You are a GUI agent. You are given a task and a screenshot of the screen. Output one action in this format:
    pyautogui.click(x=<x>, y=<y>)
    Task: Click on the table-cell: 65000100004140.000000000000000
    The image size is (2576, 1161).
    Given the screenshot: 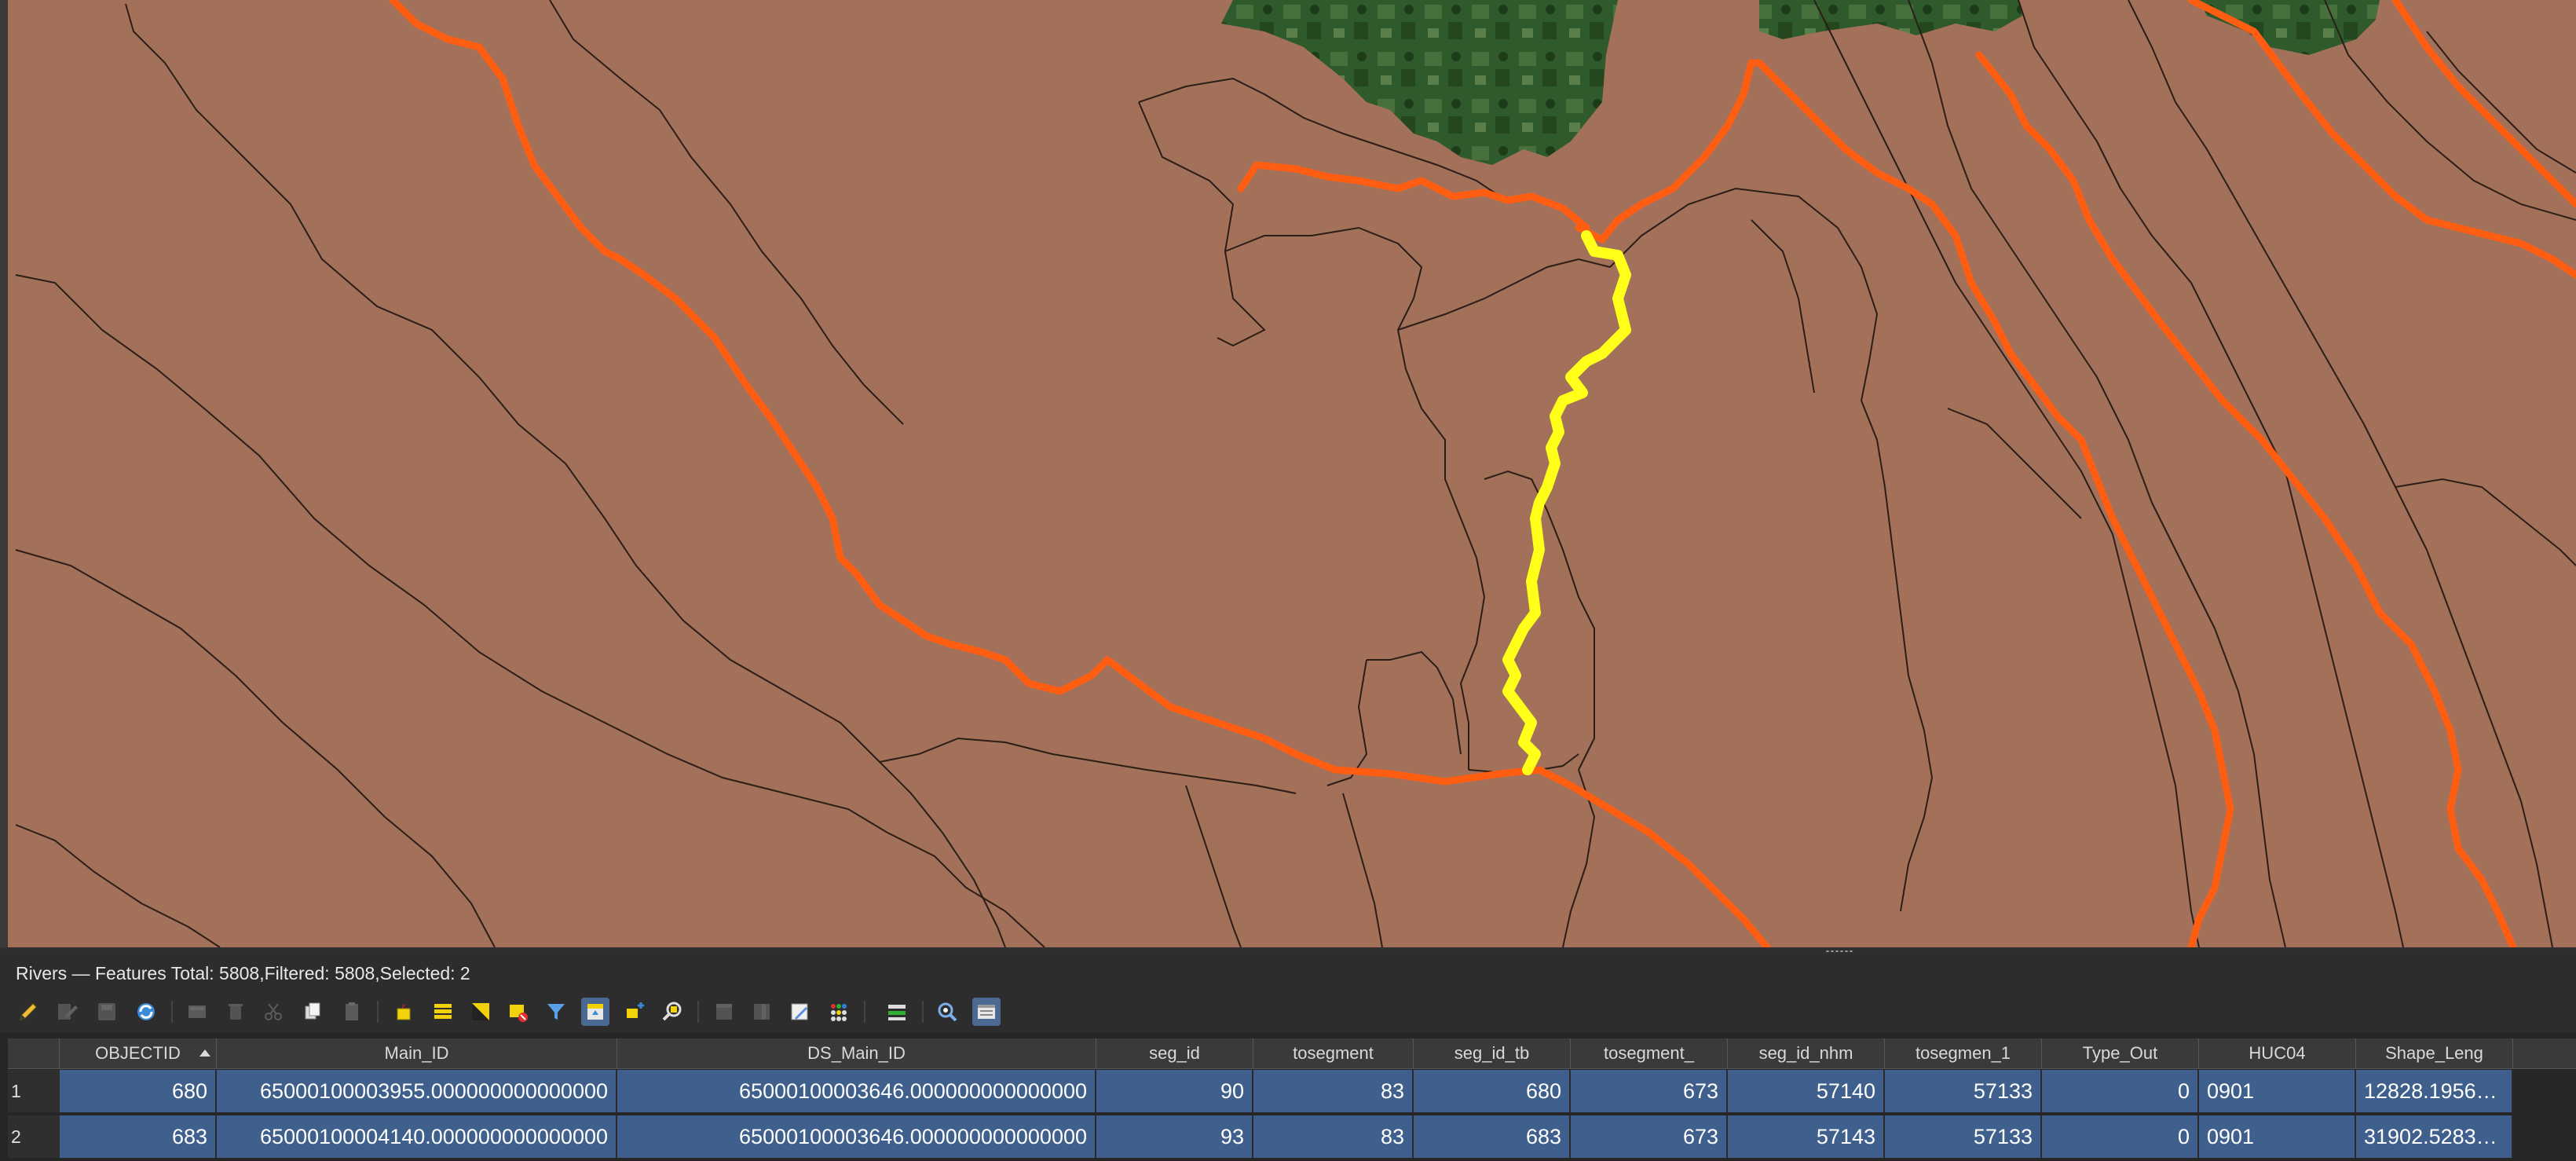 What is the action you would take?
    pyautogui.click(x=417, y=1136)
    